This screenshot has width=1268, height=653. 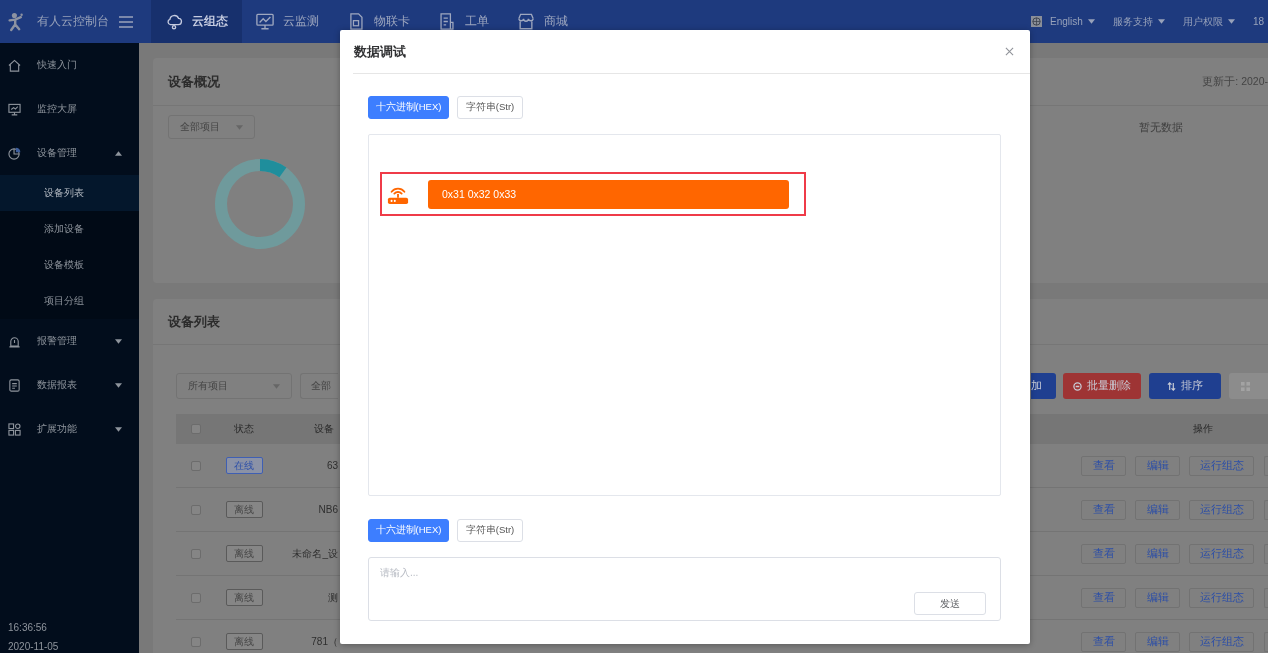 I want to click on sidebar-item: 监控大屏, so click(x=69, y=109).